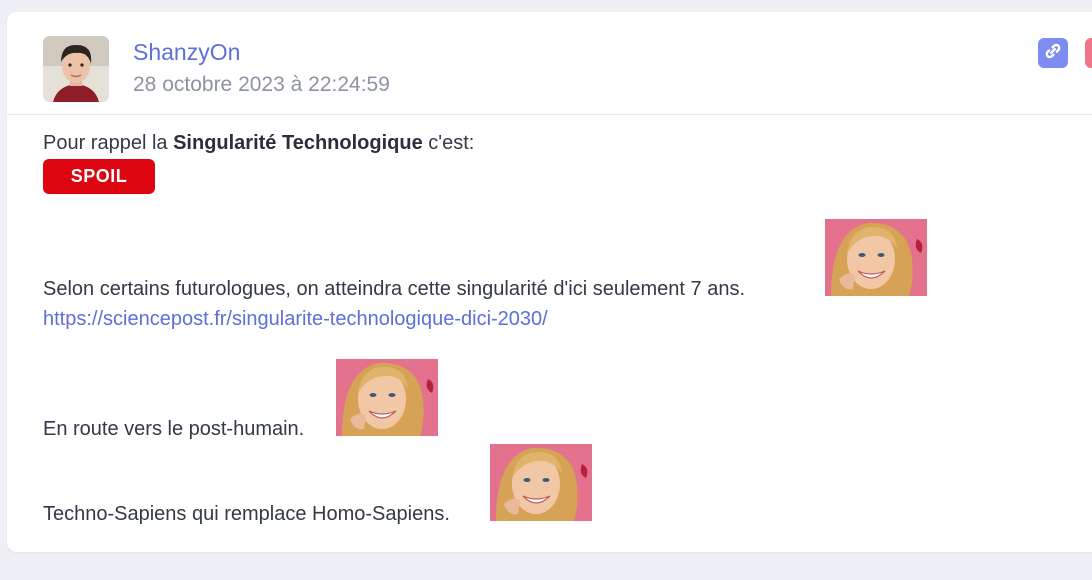 This screenshot has width=1092, height=580. Describe the element at coordinates (108, 143) in the screenshot. I see `intro-prefix: Pour rappel la` at that location.